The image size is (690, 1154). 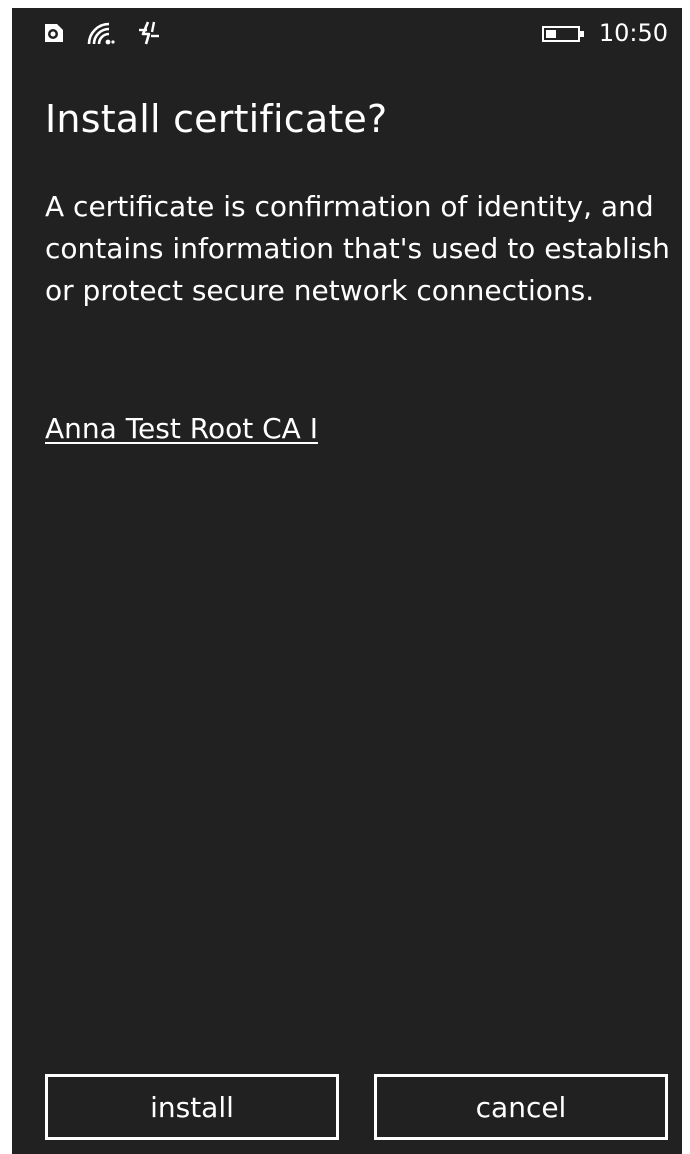 I want to click on install-button: install, so click(x=192, y=1107).